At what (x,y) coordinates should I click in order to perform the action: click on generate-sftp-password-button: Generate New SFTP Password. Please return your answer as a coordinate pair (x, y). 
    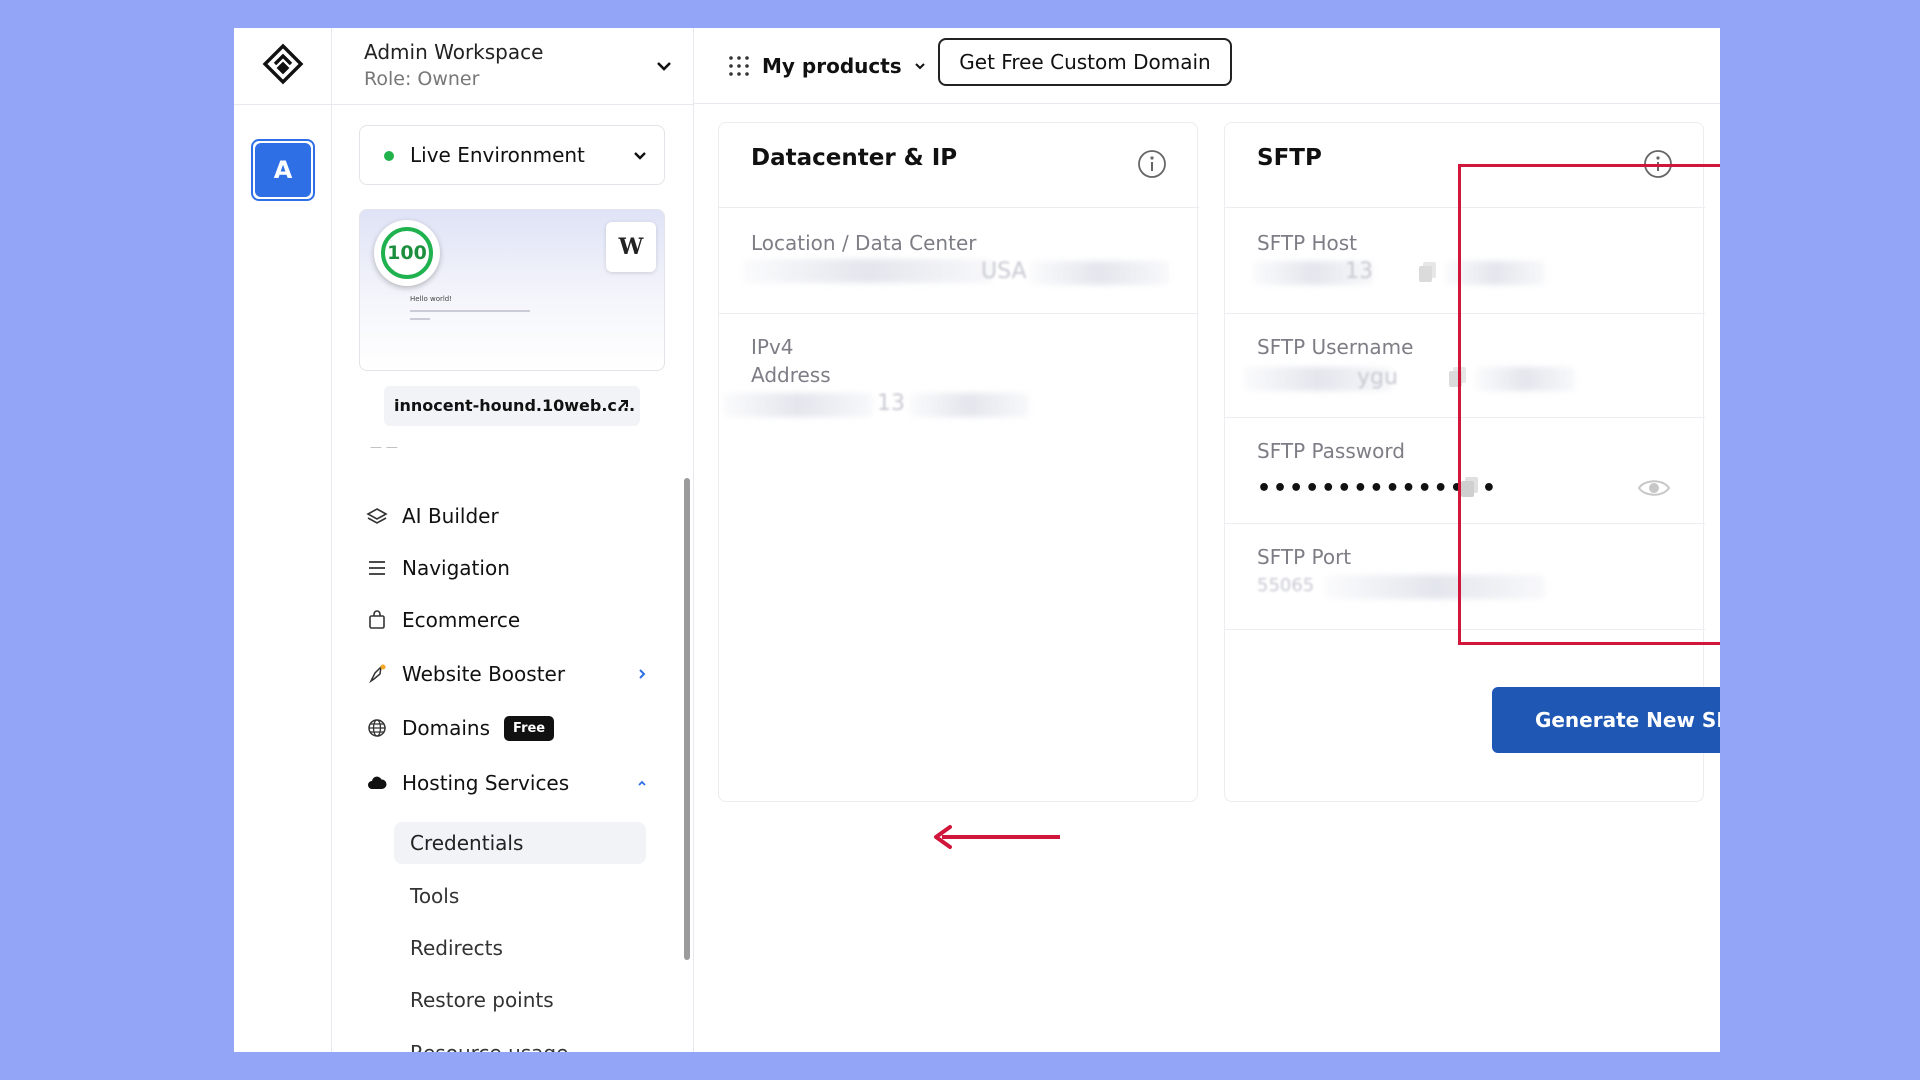
    Looking at the image, I should click on (1606, 720).